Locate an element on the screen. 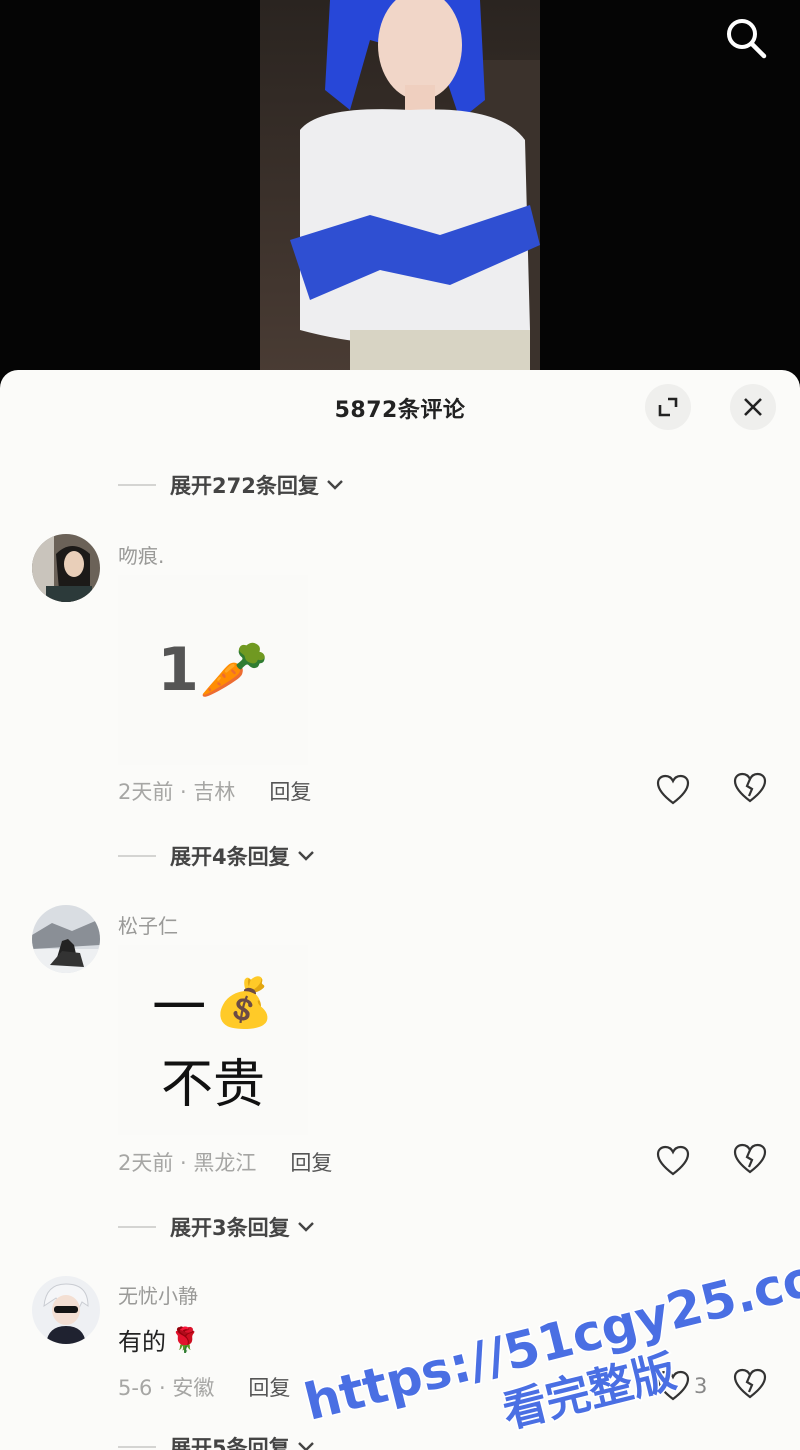 This screenshot has width=800, height=1450. comment-username: 无忧小静 is located at coordinates (158, 1294).